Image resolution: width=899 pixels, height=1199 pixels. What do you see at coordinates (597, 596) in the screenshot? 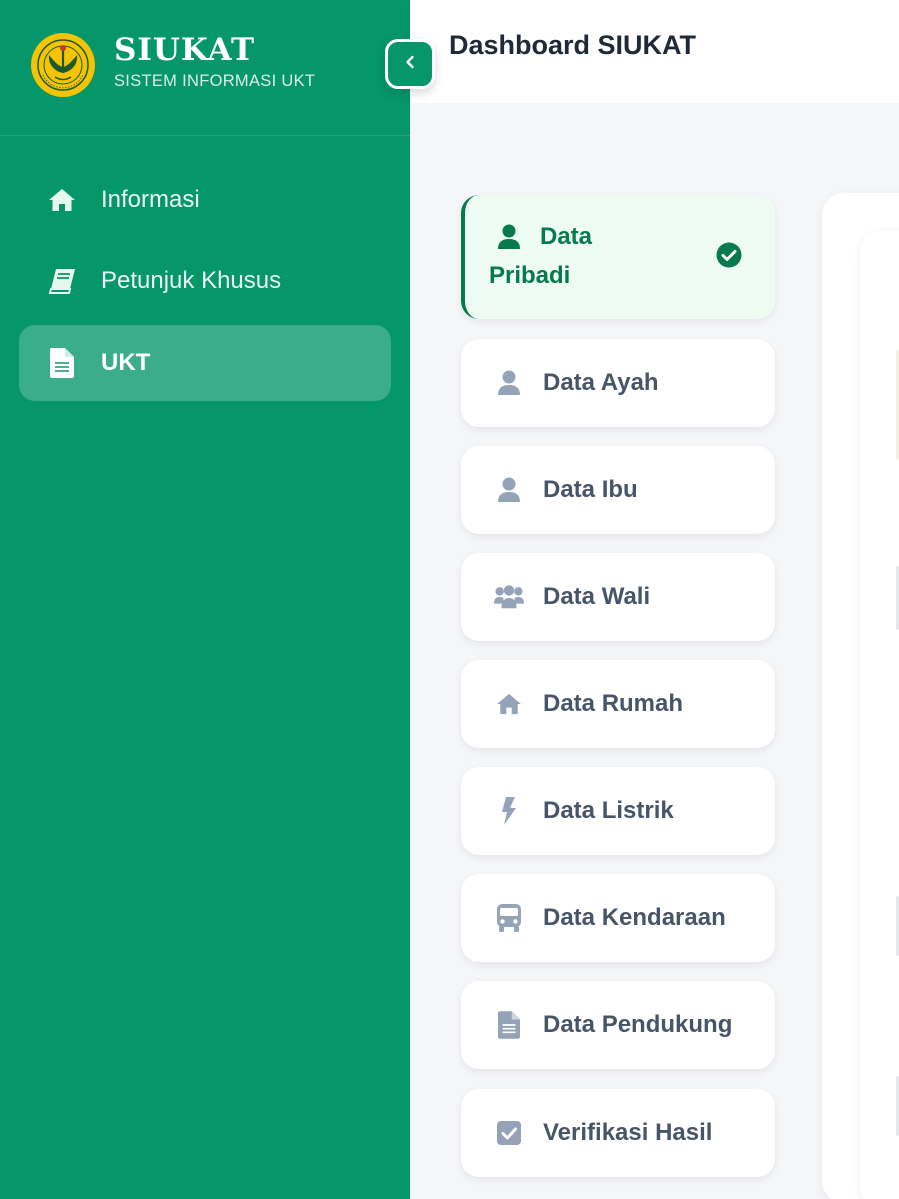
I see `step-label: Data Wali` at bounding box center [597, 596].